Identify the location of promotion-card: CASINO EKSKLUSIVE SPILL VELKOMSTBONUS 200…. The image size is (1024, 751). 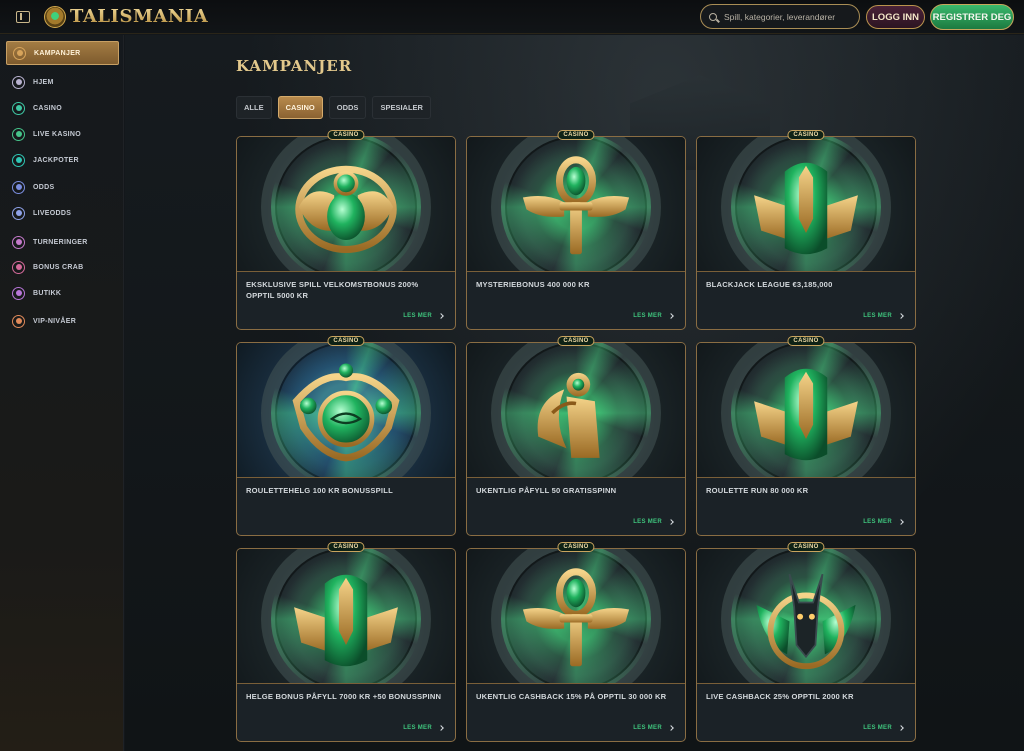
(346, 230).